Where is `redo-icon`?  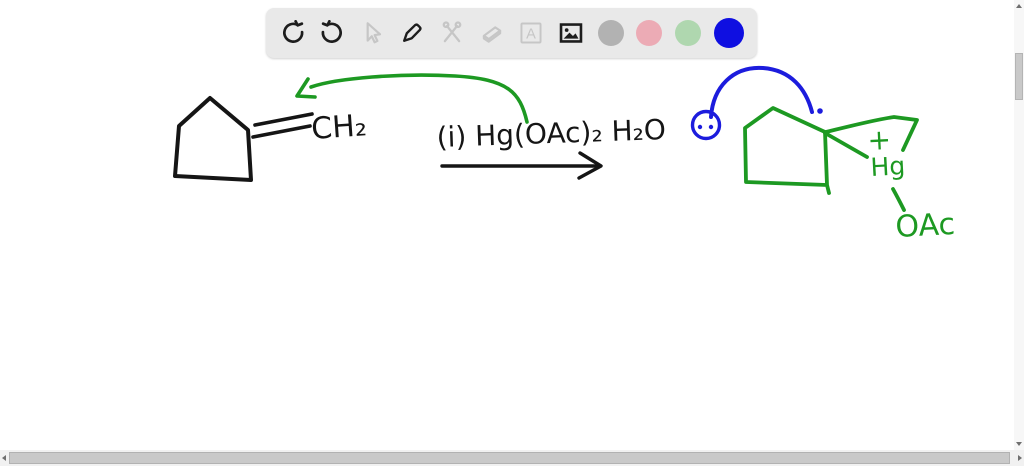 redo-icon is located at coordinates (332, 31).